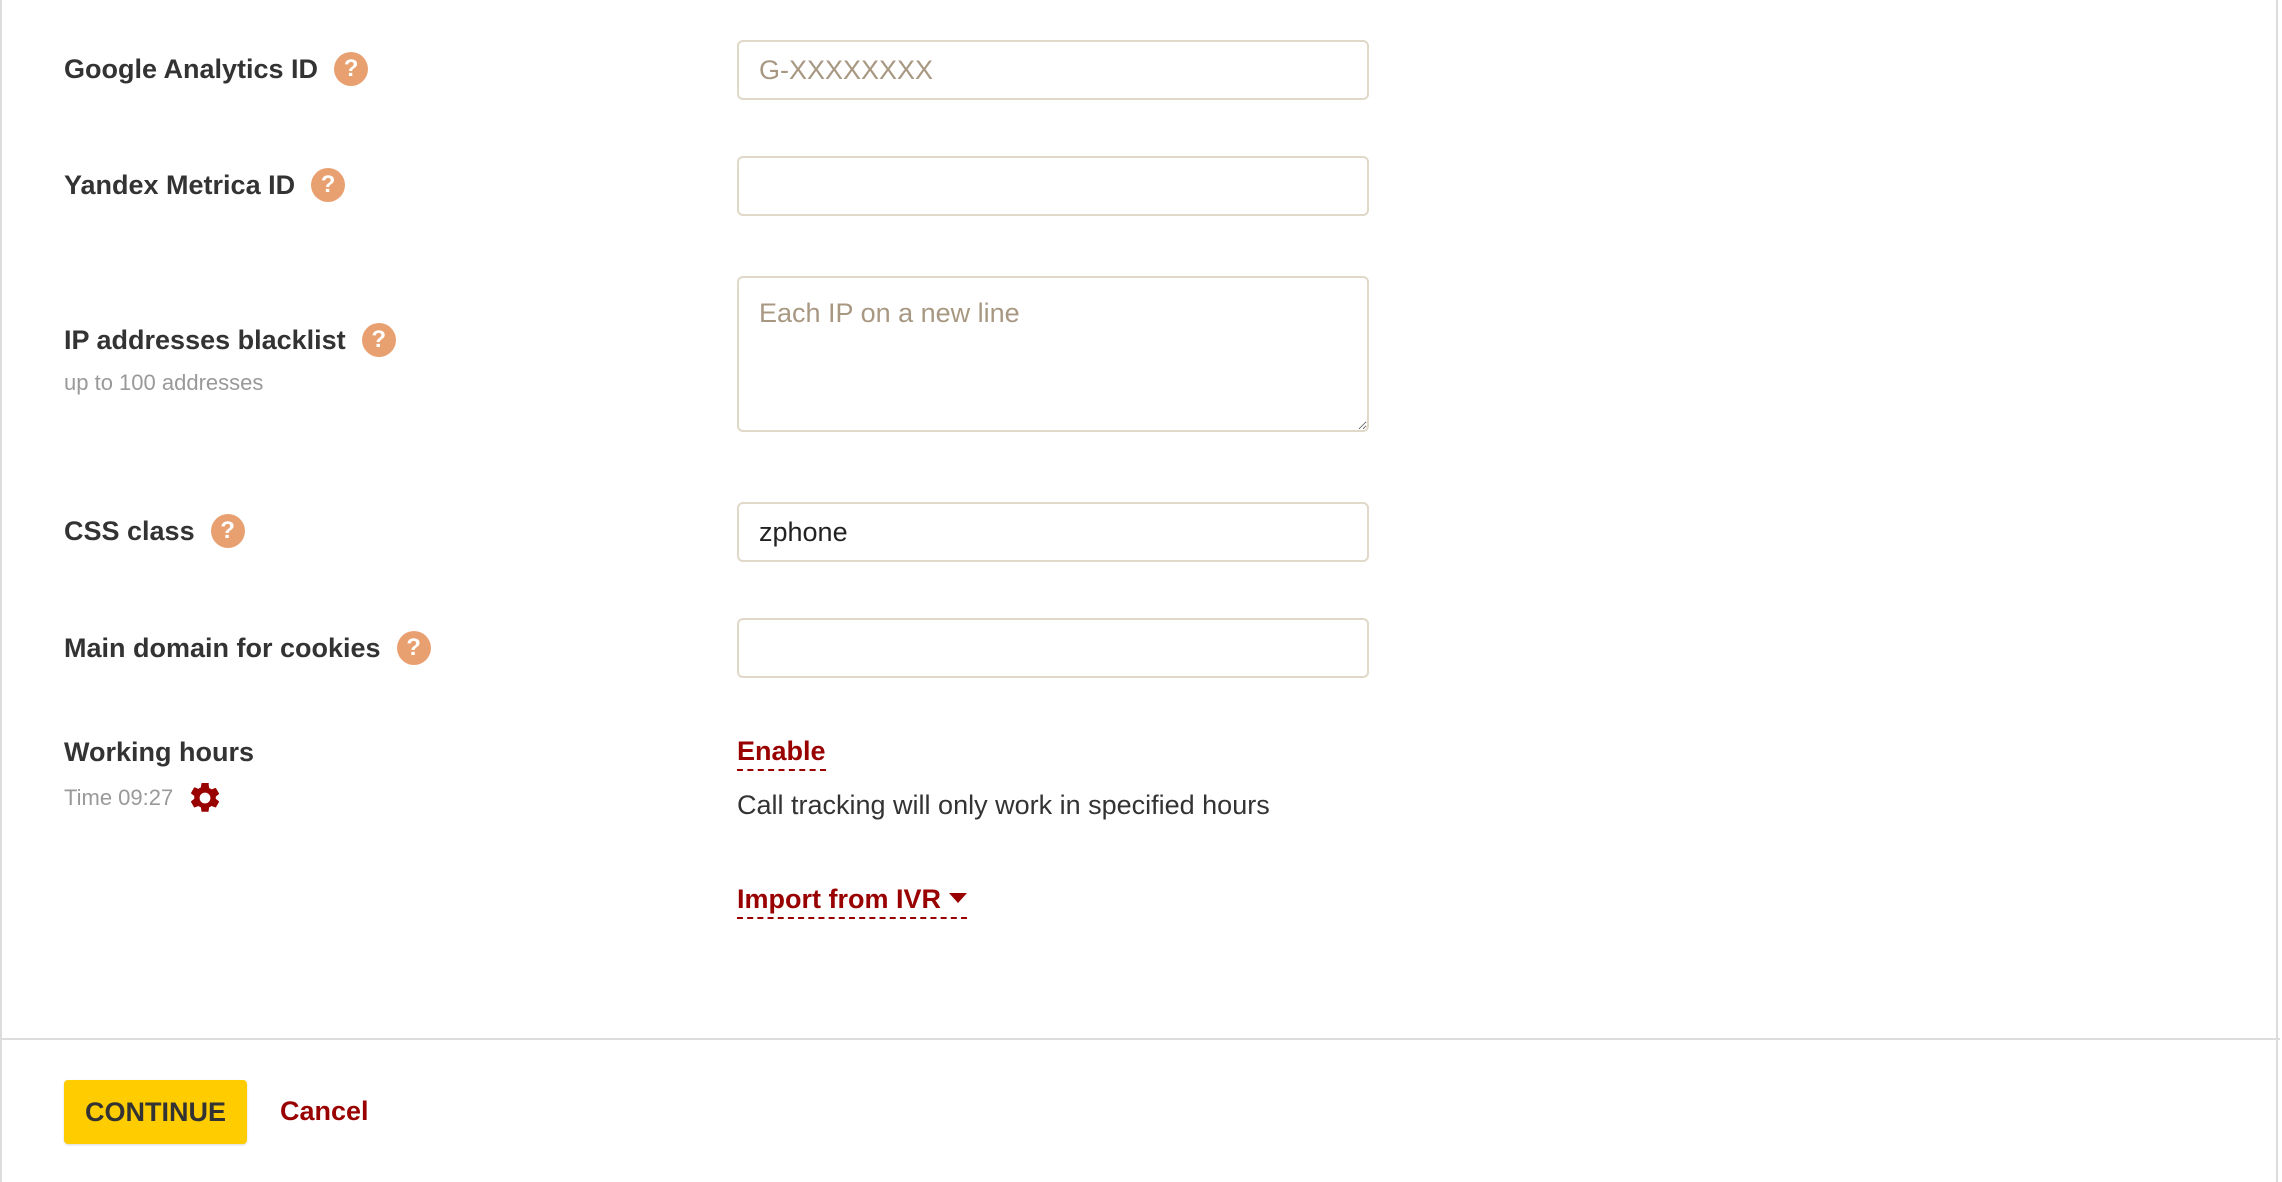 The image size is (2282, 1182). I want to click on ip-blacklist-sublabel: up to 100 addresses, so click(164, 382).